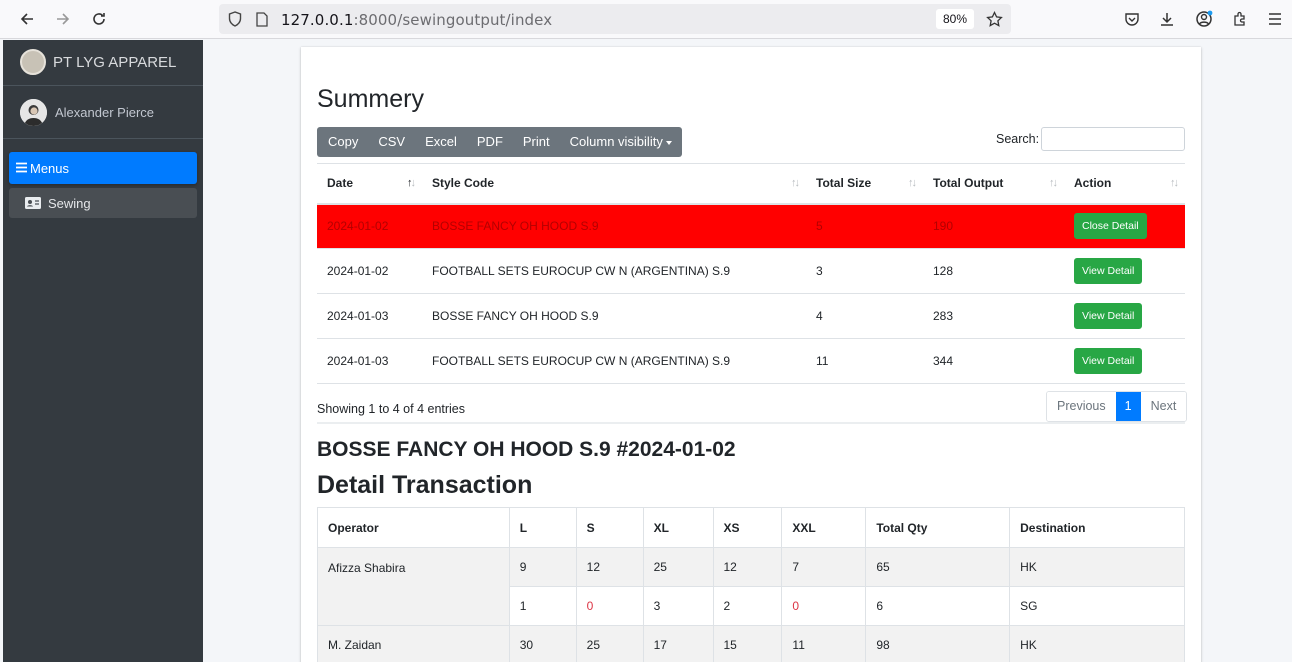  What do you see at coordinates (1275, 19) in the screenshot?
I see `hamburger-menu-icon` at bounding box center [1275, 19].